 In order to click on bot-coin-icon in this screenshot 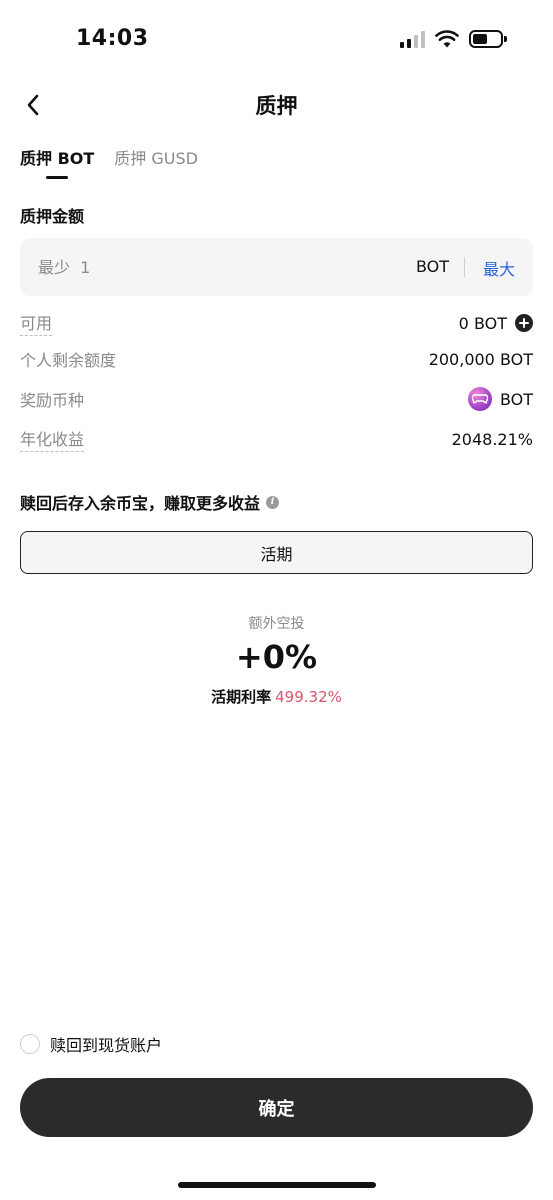, I will do `click(479, 399)`.